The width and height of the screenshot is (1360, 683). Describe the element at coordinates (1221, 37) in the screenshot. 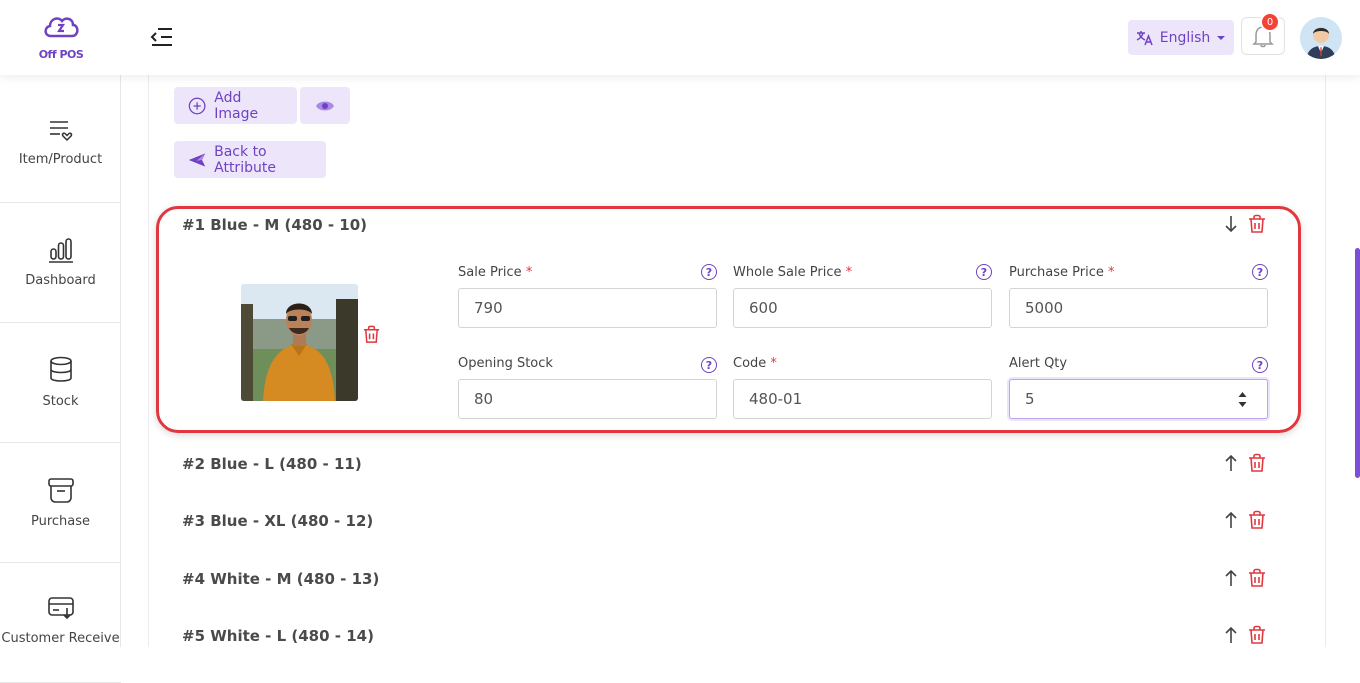

I see `caret-down-icon` at that location.